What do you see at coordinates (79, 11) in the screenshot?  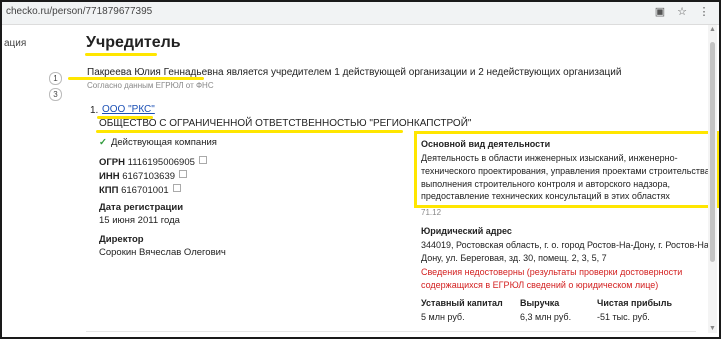 I see `url-text: checko.ru/person/771879677395` at bounding box center [79, 11].